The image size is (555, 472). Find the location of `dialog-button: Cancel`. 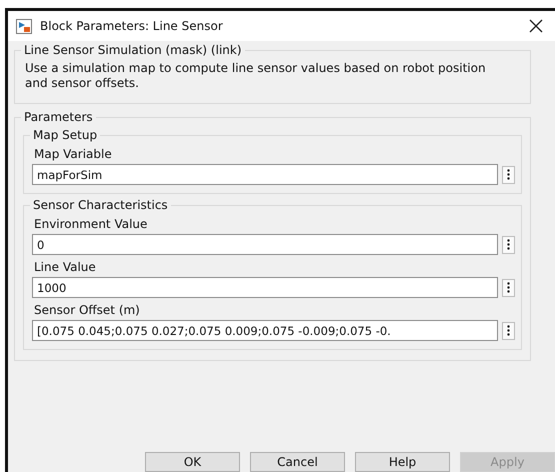

dialog-button: Cancel is located at coordinates (297, 462).